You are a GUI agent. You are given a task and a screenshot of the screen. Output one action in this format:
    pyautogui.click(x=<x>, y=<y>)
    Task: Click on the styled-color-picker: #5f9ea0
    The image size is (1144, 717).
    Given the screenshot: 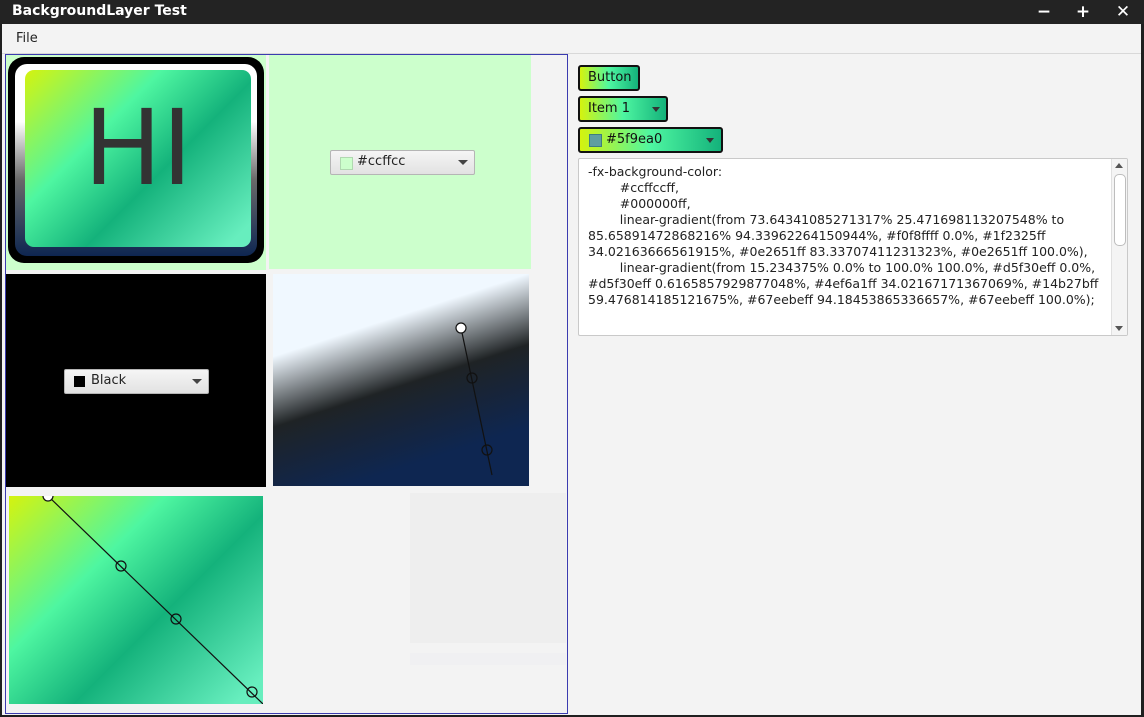 What is the action you would take?
    pyautogui.click(x=650, y=140)
    